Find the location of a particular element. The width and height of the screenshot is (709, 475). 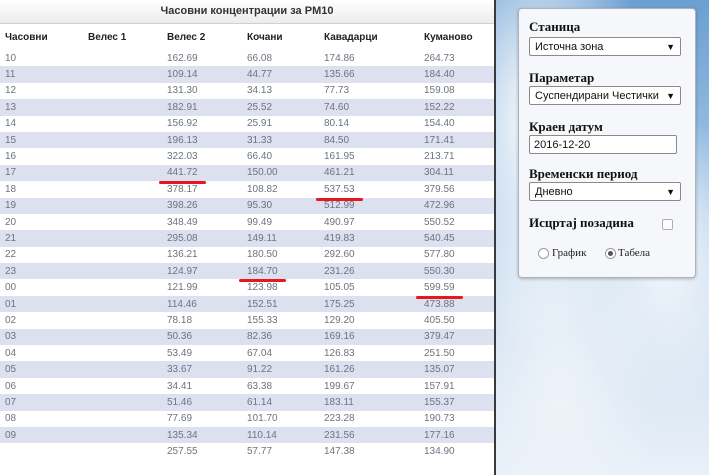

value-cell: 199.67 is located at coordinates (369, 386).